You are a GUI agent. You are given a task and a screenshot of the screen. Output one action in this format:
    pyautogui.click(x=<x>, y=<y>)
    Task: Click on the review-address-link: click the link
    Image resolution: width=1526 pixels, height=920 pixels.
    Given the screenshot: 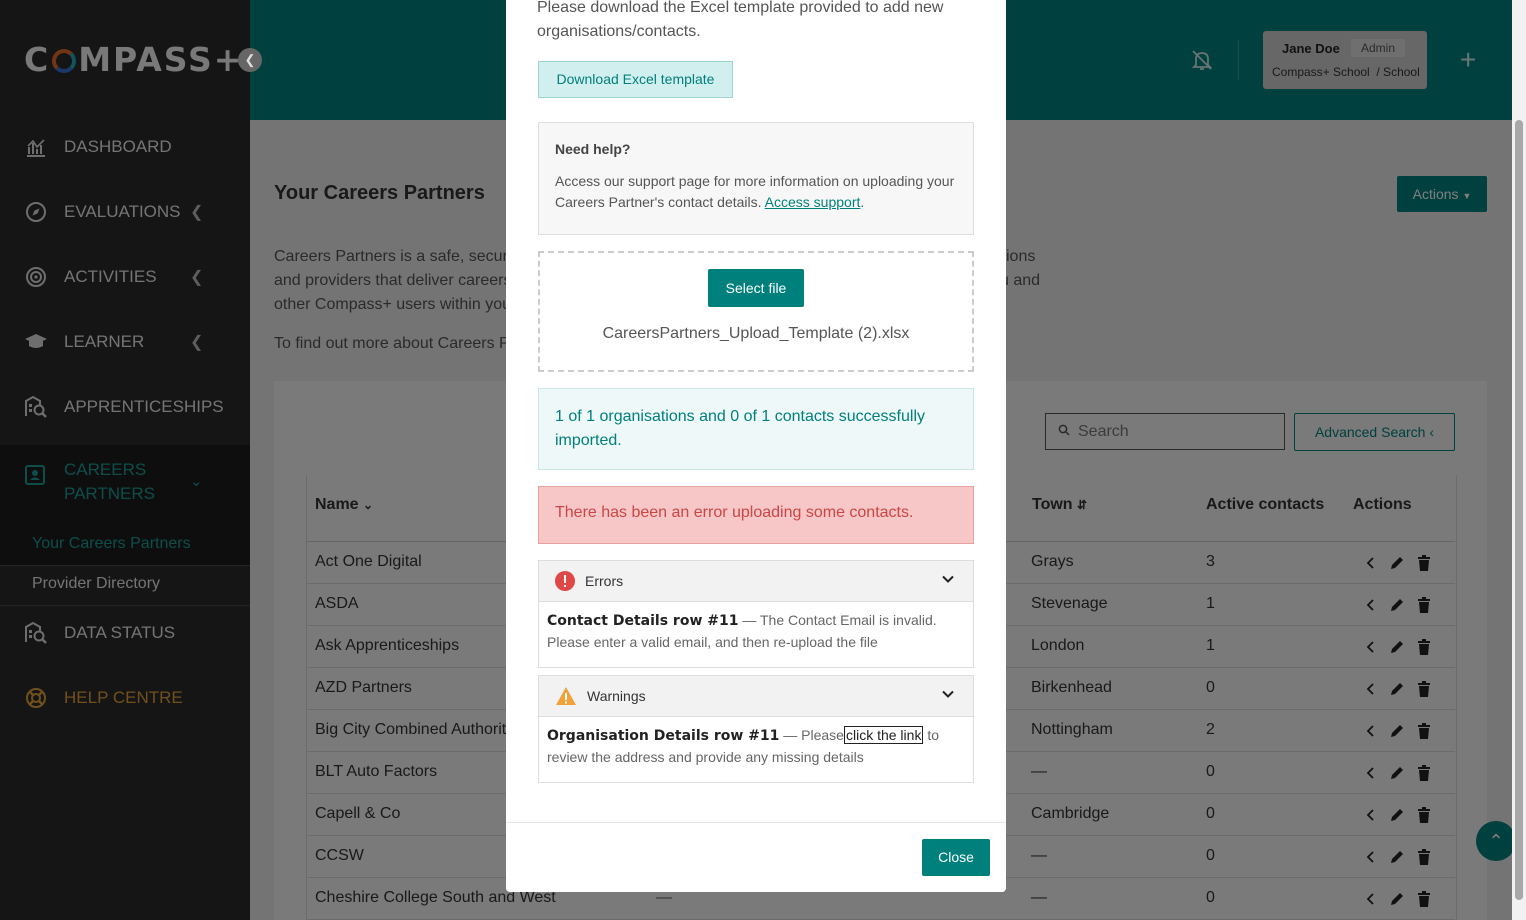 What is the action you would take?
    pyautogui.click(x=883, y=735)
    